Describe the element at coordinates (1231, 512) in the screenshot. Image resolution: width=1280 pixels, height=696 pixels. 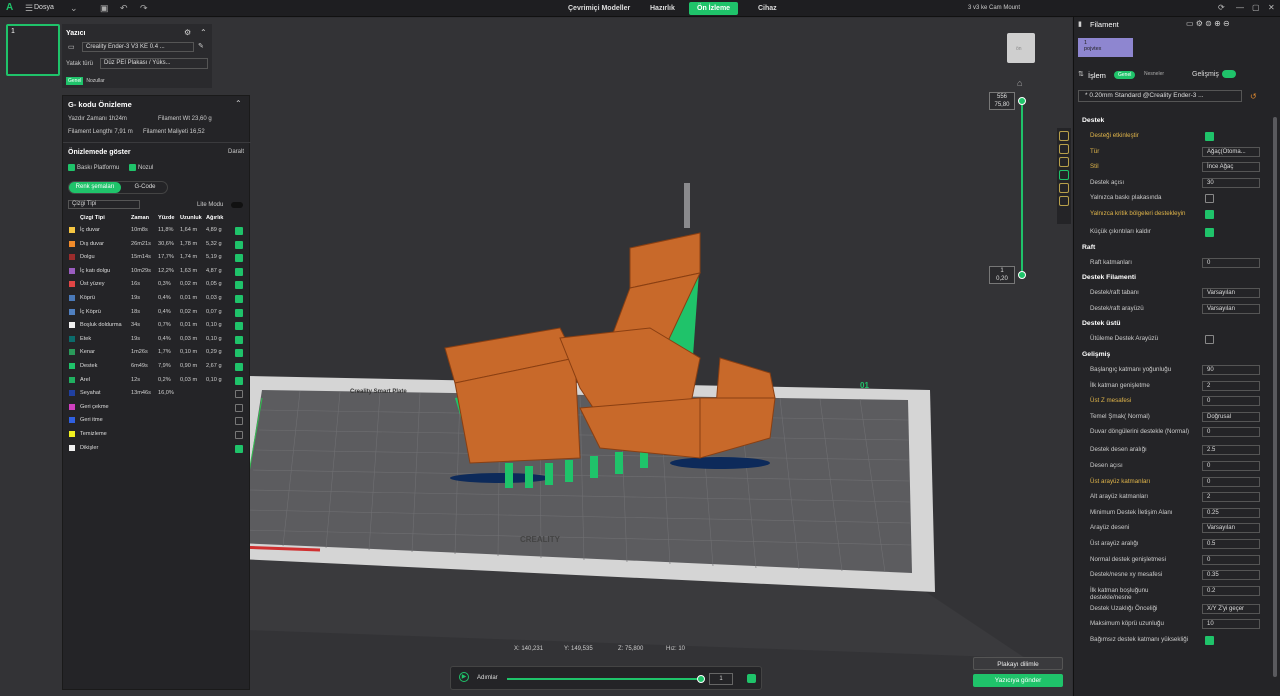
I see `setting-input: 0.25` at that location.